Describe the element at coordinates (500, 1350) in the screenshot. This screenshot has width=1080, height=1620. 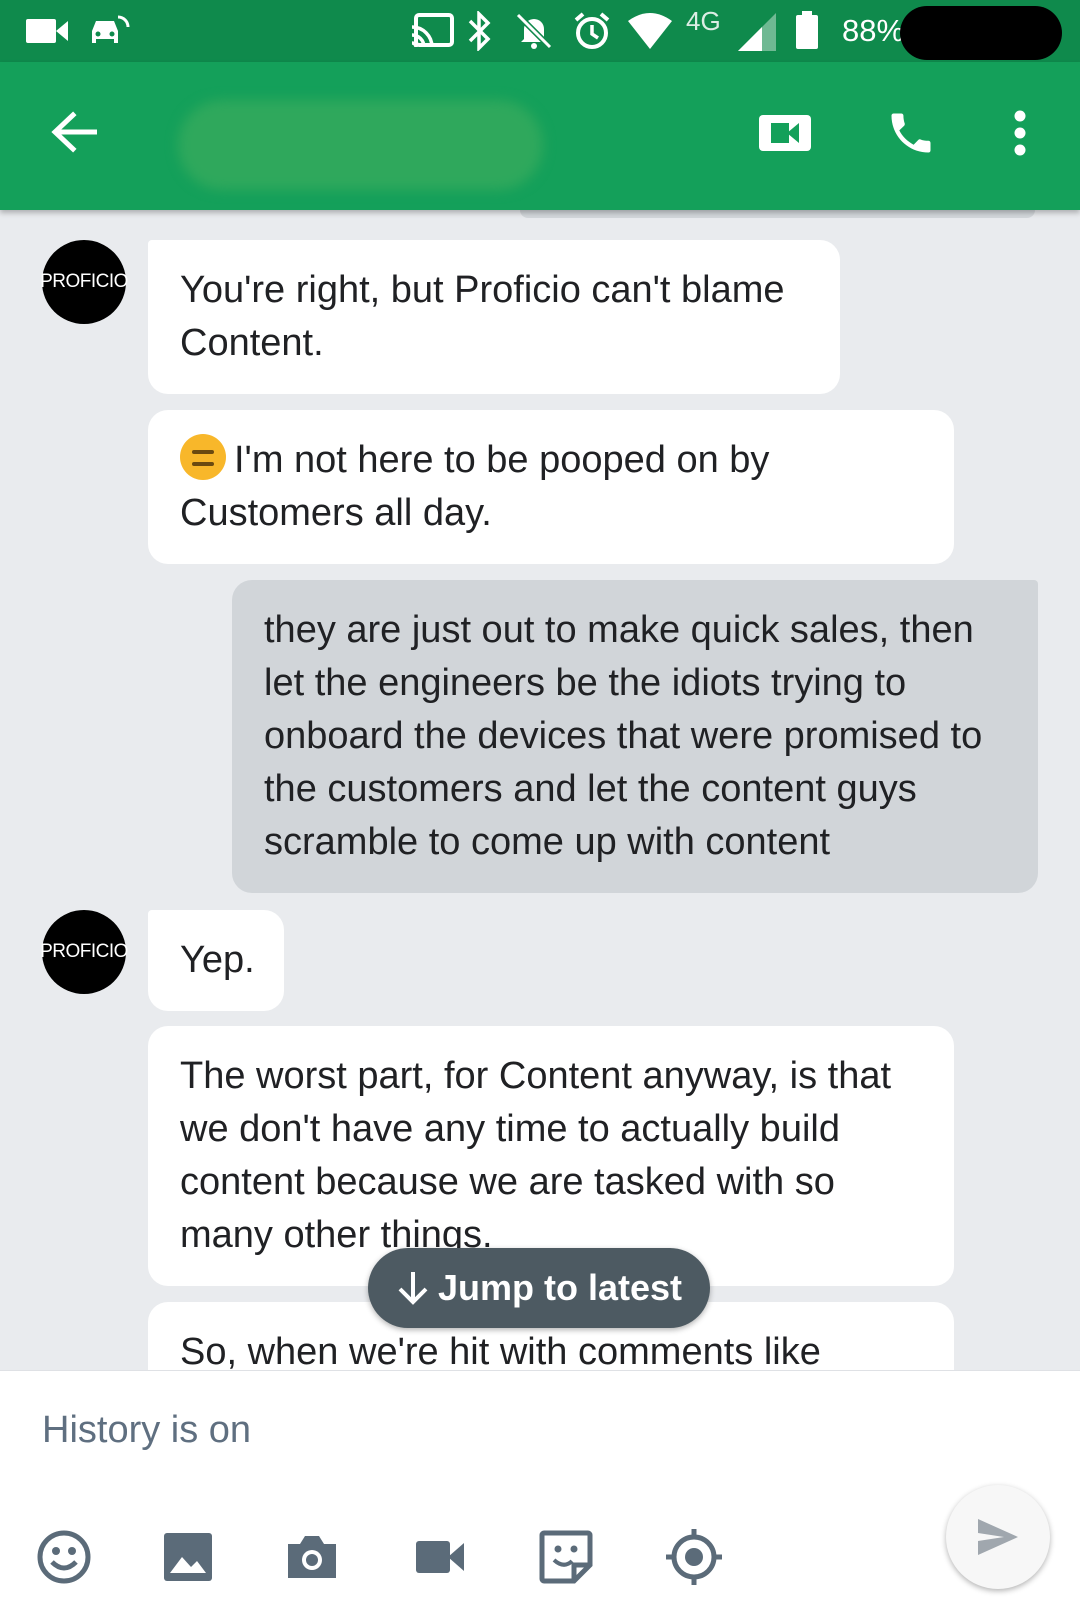
I see `message-text: So, when we're hit with comments like` at that location.